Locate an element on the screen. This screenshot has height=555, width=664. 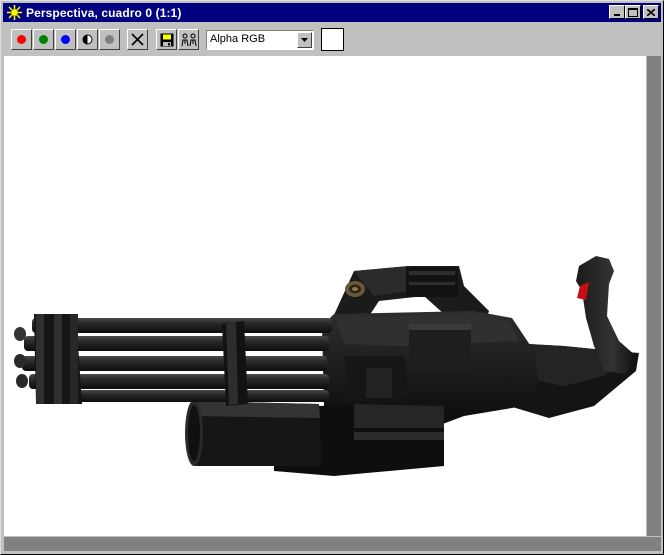
floppy-icon is located at coordinates (166, 39).